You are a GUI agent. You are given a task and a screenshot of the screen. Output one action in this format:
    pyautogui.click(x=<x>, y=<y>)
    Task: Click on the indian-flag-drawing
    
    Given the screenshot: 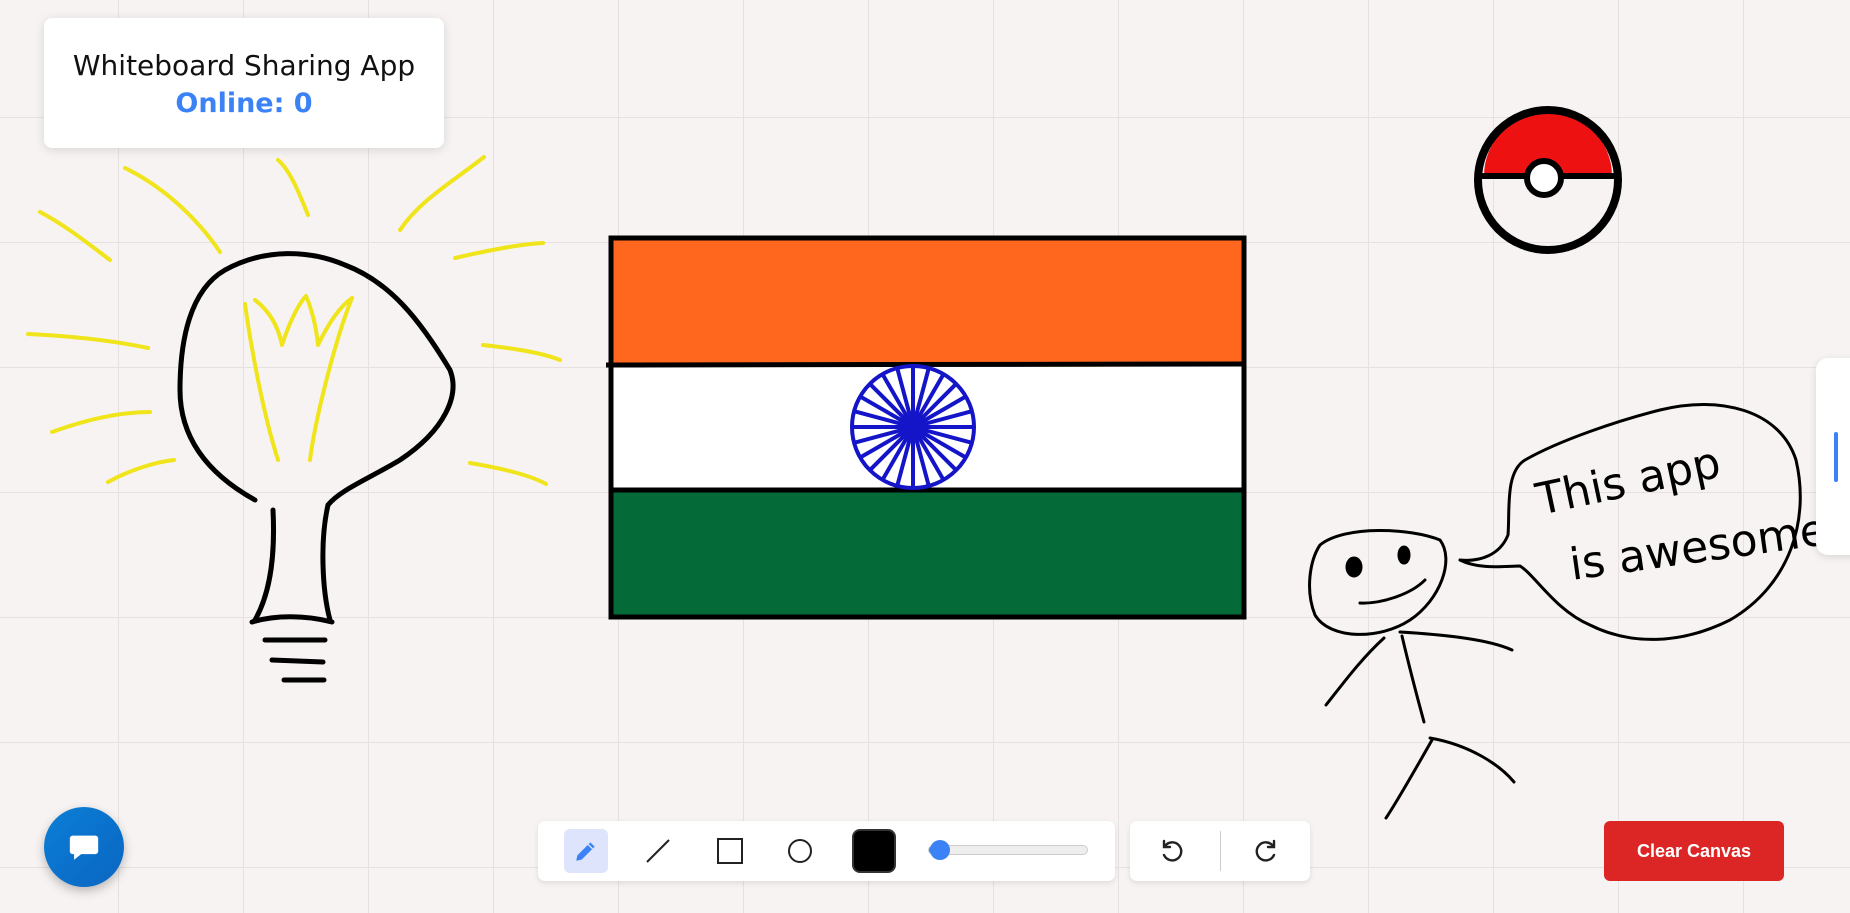 What is the action you would take?
    pyautogui.click(x=926, y=427)
    